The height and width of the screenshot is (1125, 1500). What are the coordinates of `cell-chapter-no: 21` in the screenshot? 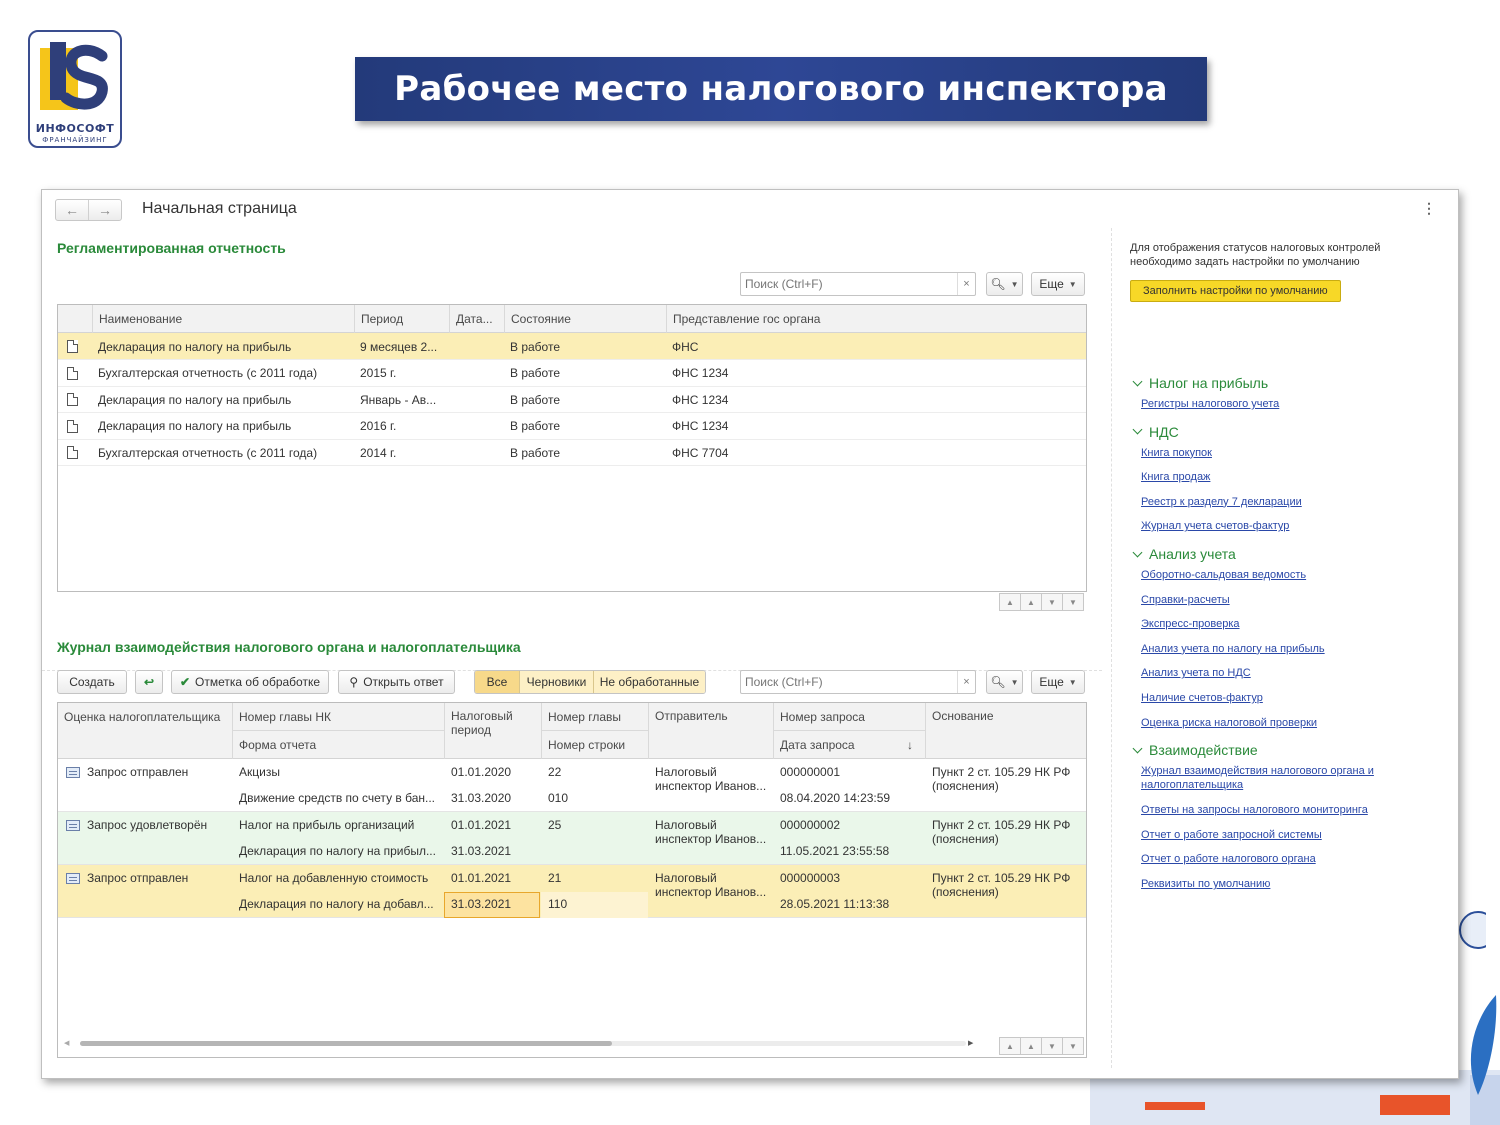 It's located at (555, 878).